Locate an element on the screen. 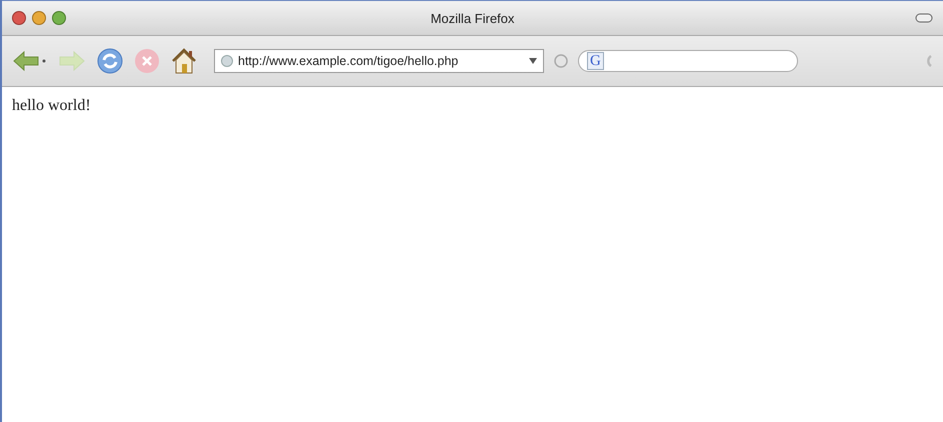 Image resolution: width=943 pixels, height=422 pixels. close-icon is located at coordinates (19, 18).